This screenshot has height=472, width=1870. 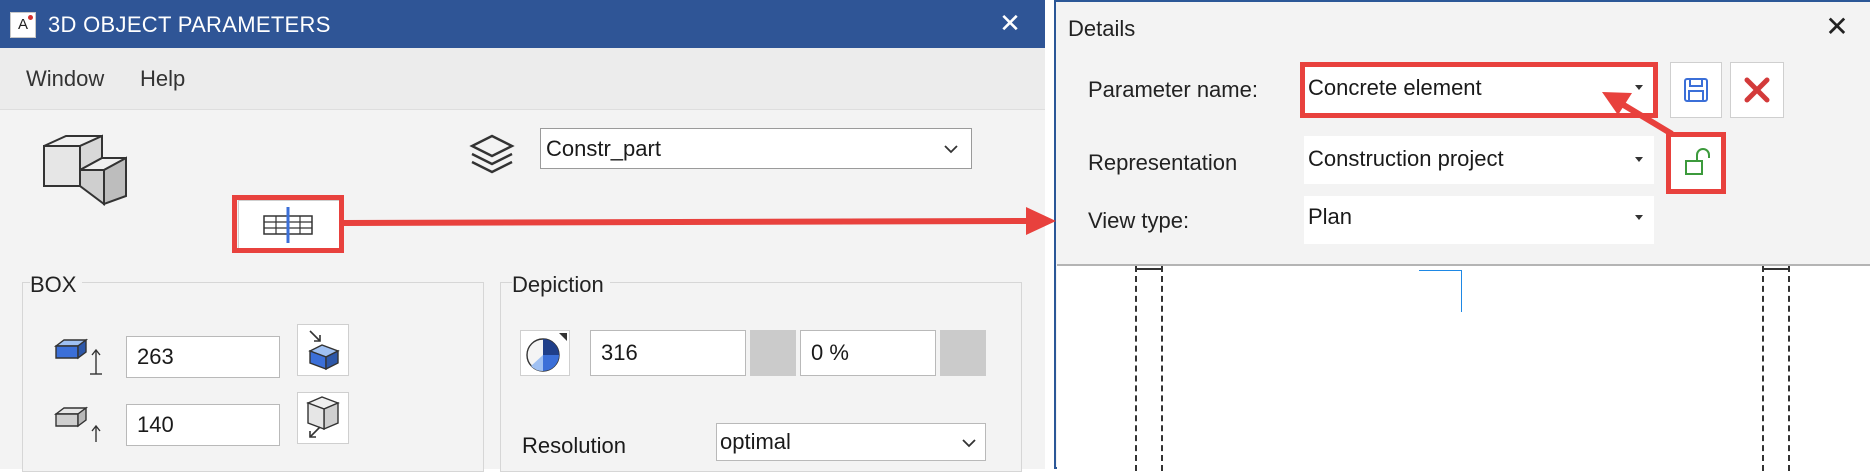 I want to click on view-type-value: Plan, so click(x=1330, y=216).